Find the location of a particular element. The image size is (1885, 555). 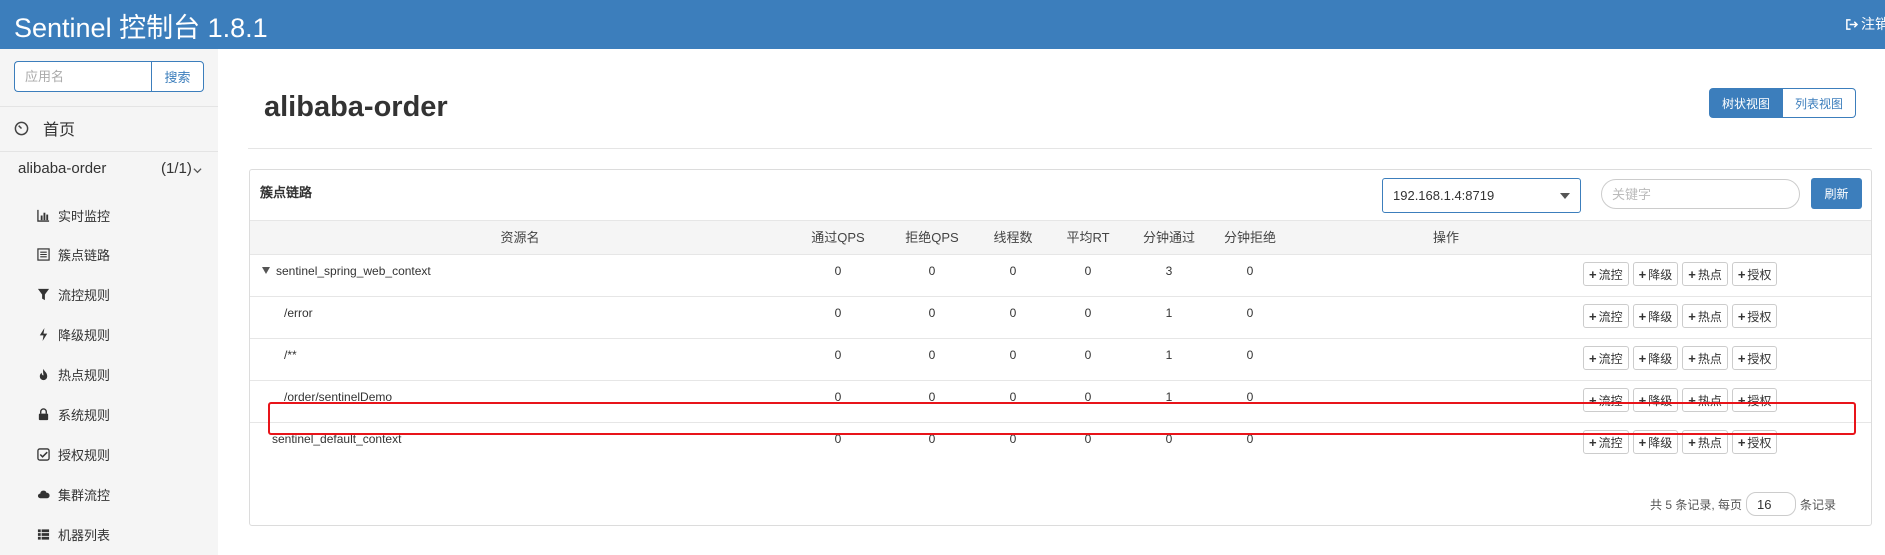

list-icon is located at coordinates (43, 254).